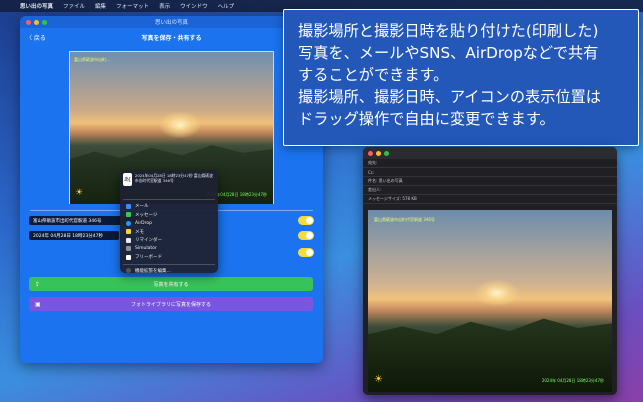  I want to click on share-photo-button: ⇪ 写真を共有する, so click(171, 284).